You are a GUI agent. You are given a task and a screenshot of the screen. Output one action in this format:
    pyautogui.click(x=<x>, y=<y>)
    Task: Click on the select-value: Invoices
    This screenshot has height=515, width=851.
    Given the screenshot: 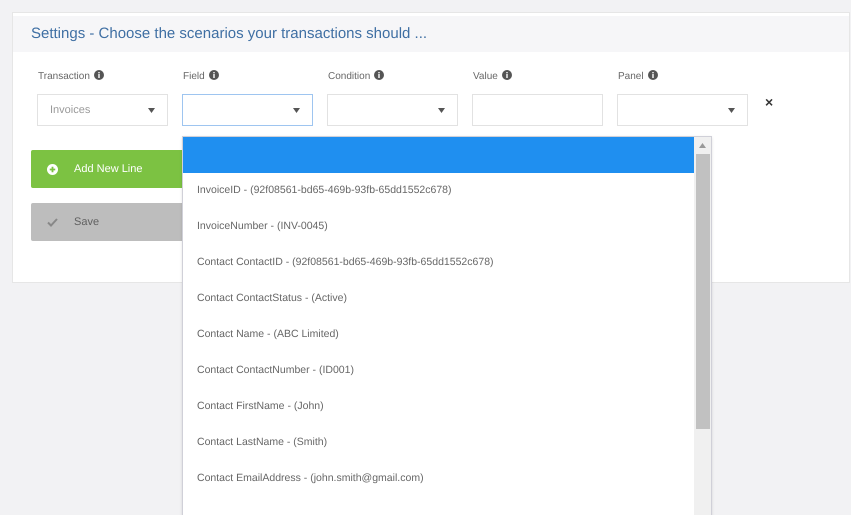 What is the action you would take?
    pyautogui.click(x=70, y=110)
    